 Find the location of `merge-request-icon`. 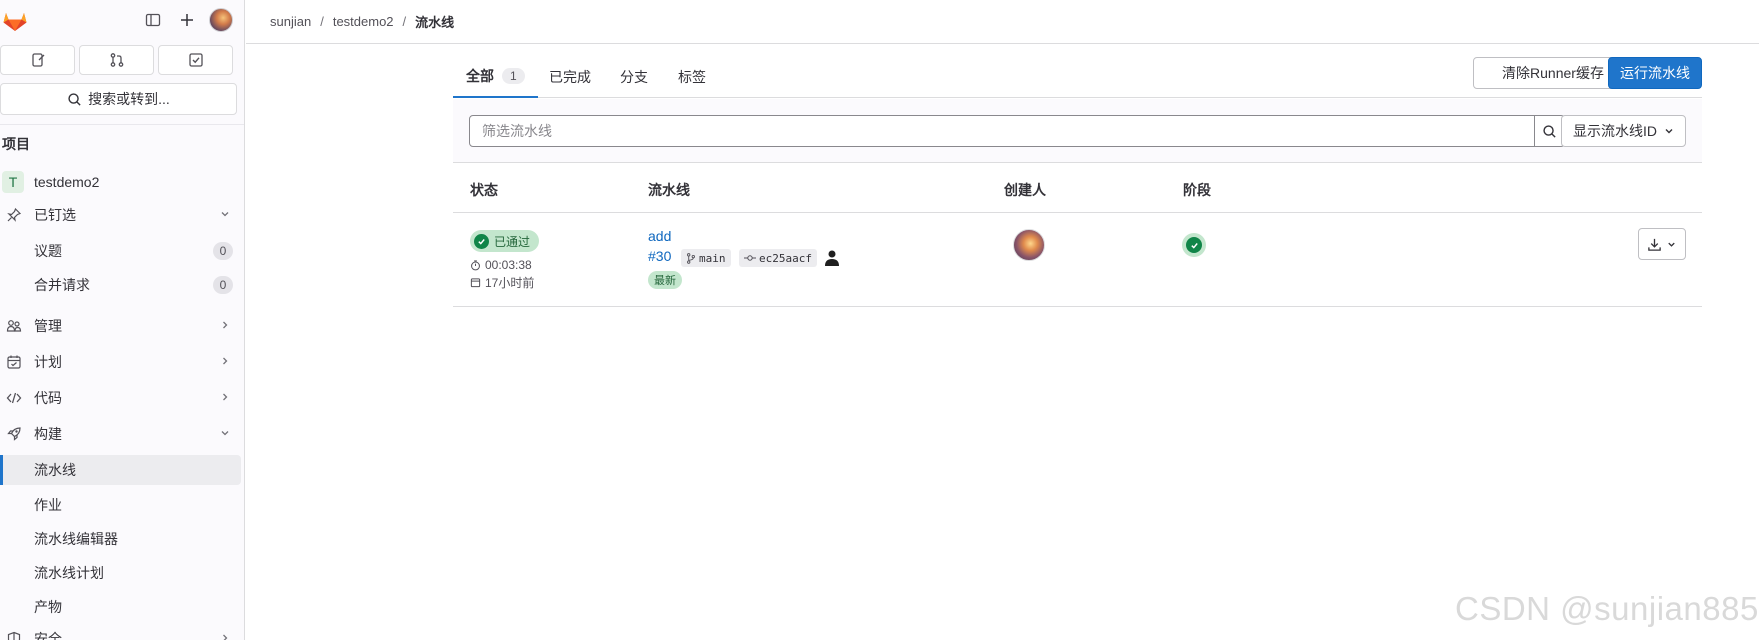

merge-request-icon is located at coordinates (116, 60).